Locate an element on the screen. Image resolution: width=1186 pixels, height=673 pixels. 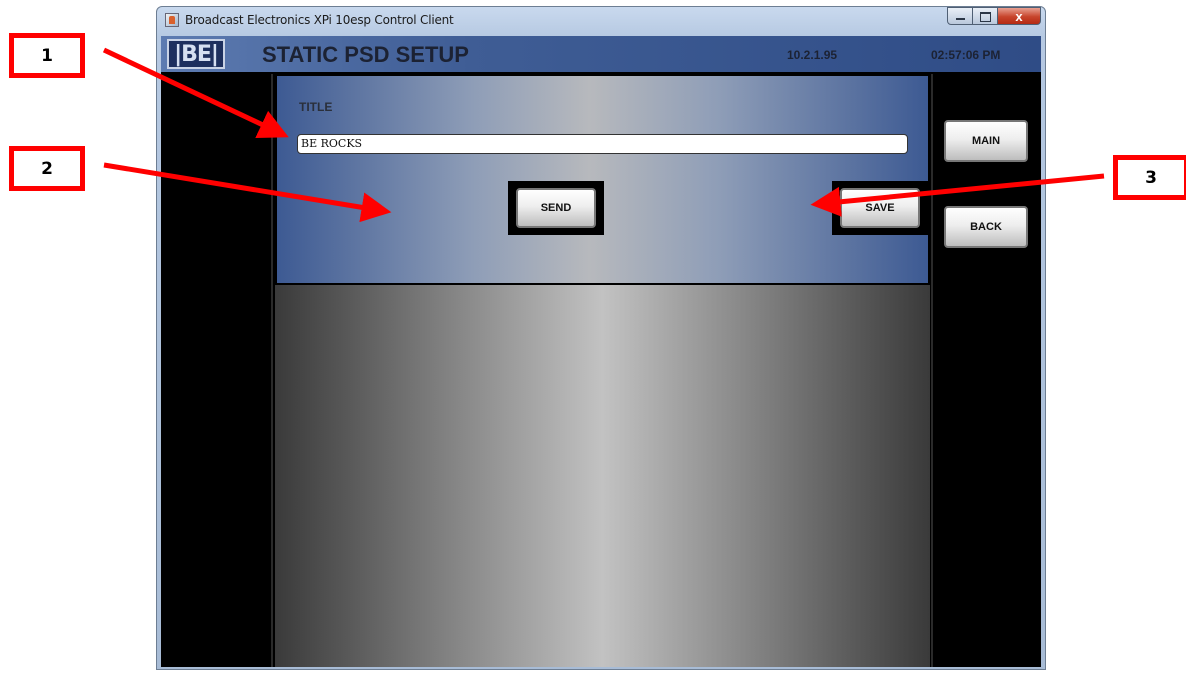
java-app-icon is located at coordinates (172, 20).